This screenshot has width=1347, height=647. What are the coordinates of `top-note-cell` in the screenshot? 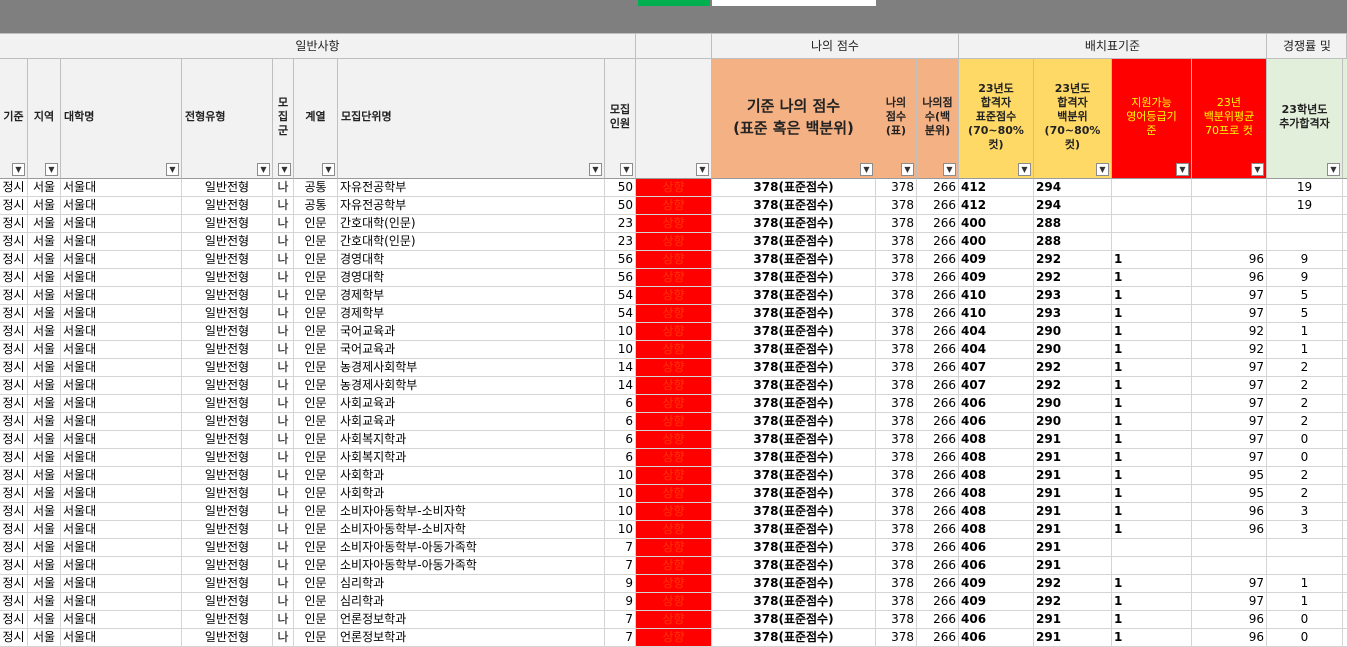 It's located at (794, 3).